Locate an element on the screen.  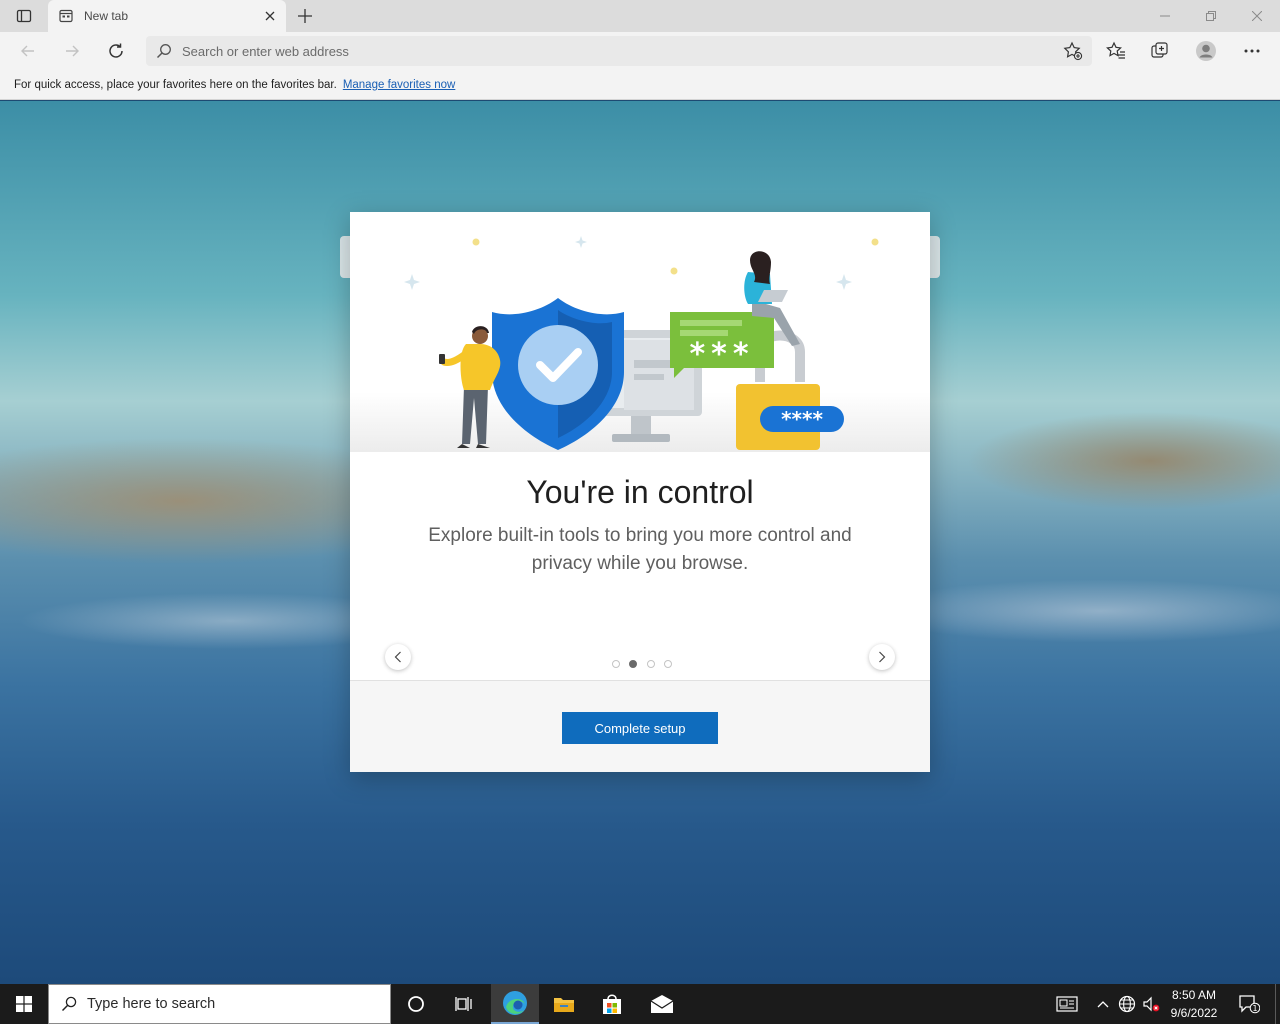
edge-browser-icon is located at coordinates (515, 1003).